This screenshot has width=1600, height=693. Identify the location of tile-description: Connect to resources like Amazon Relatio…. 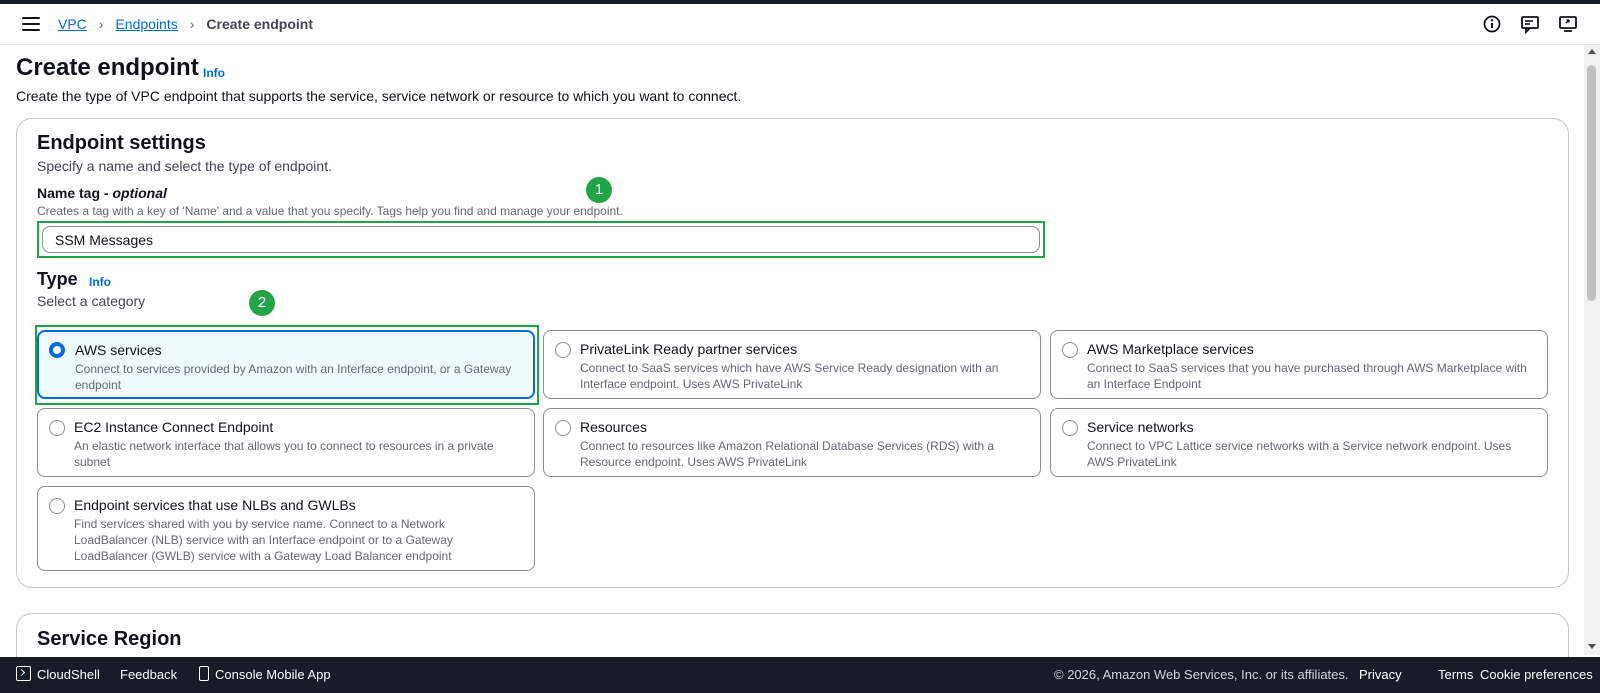
(787, 454).